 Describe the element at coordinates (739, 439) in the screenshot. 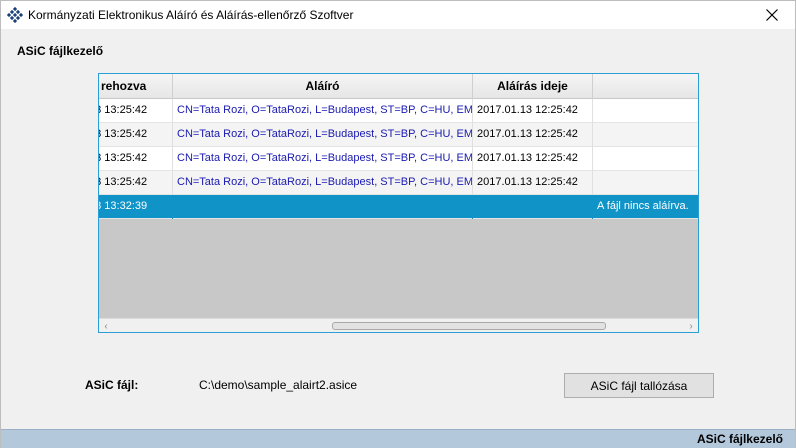

I see `status-text: ASiC fájlkezelő` at that location.